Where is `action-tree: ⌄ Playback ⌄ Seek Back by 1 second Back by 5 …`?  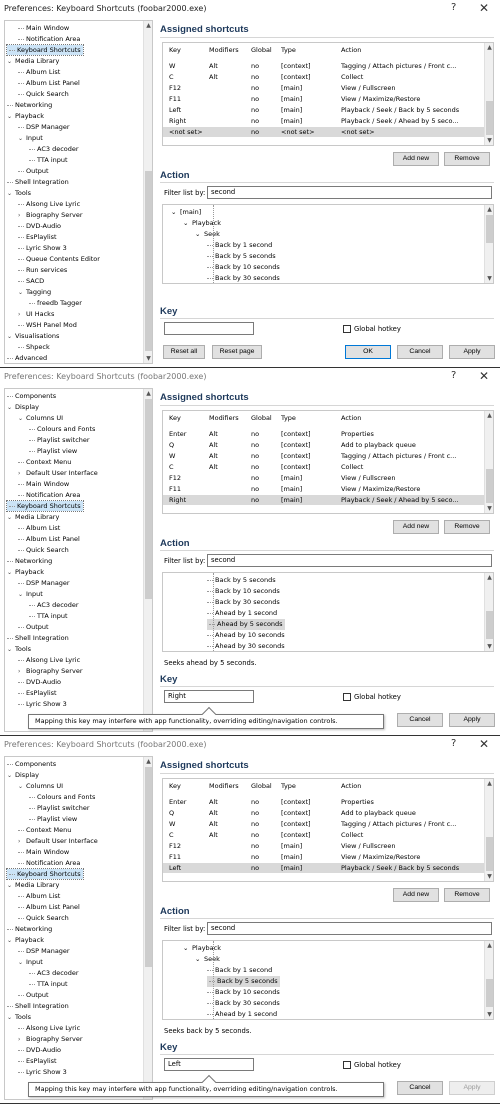
action-tree: ⌄ Playback ⌄ Seek Back by 1 second Back by 5 … is located at coordinates (328, 980).